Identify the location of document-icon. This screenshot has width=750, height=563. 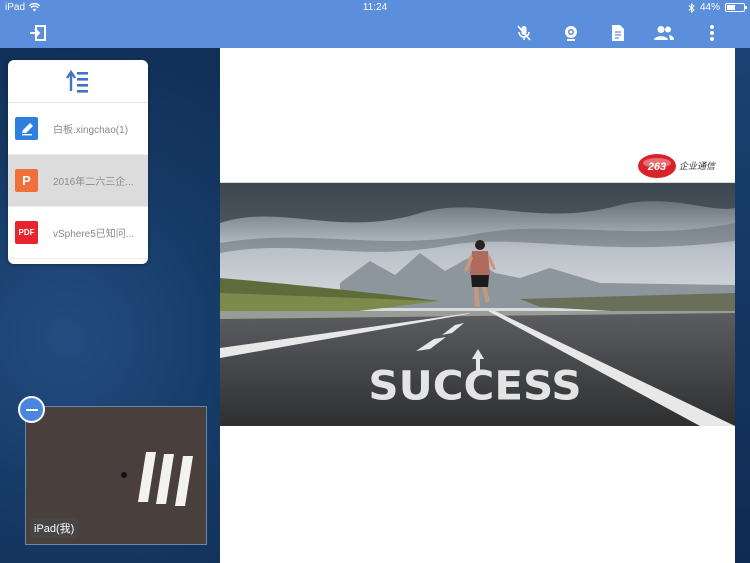
(618, 33).